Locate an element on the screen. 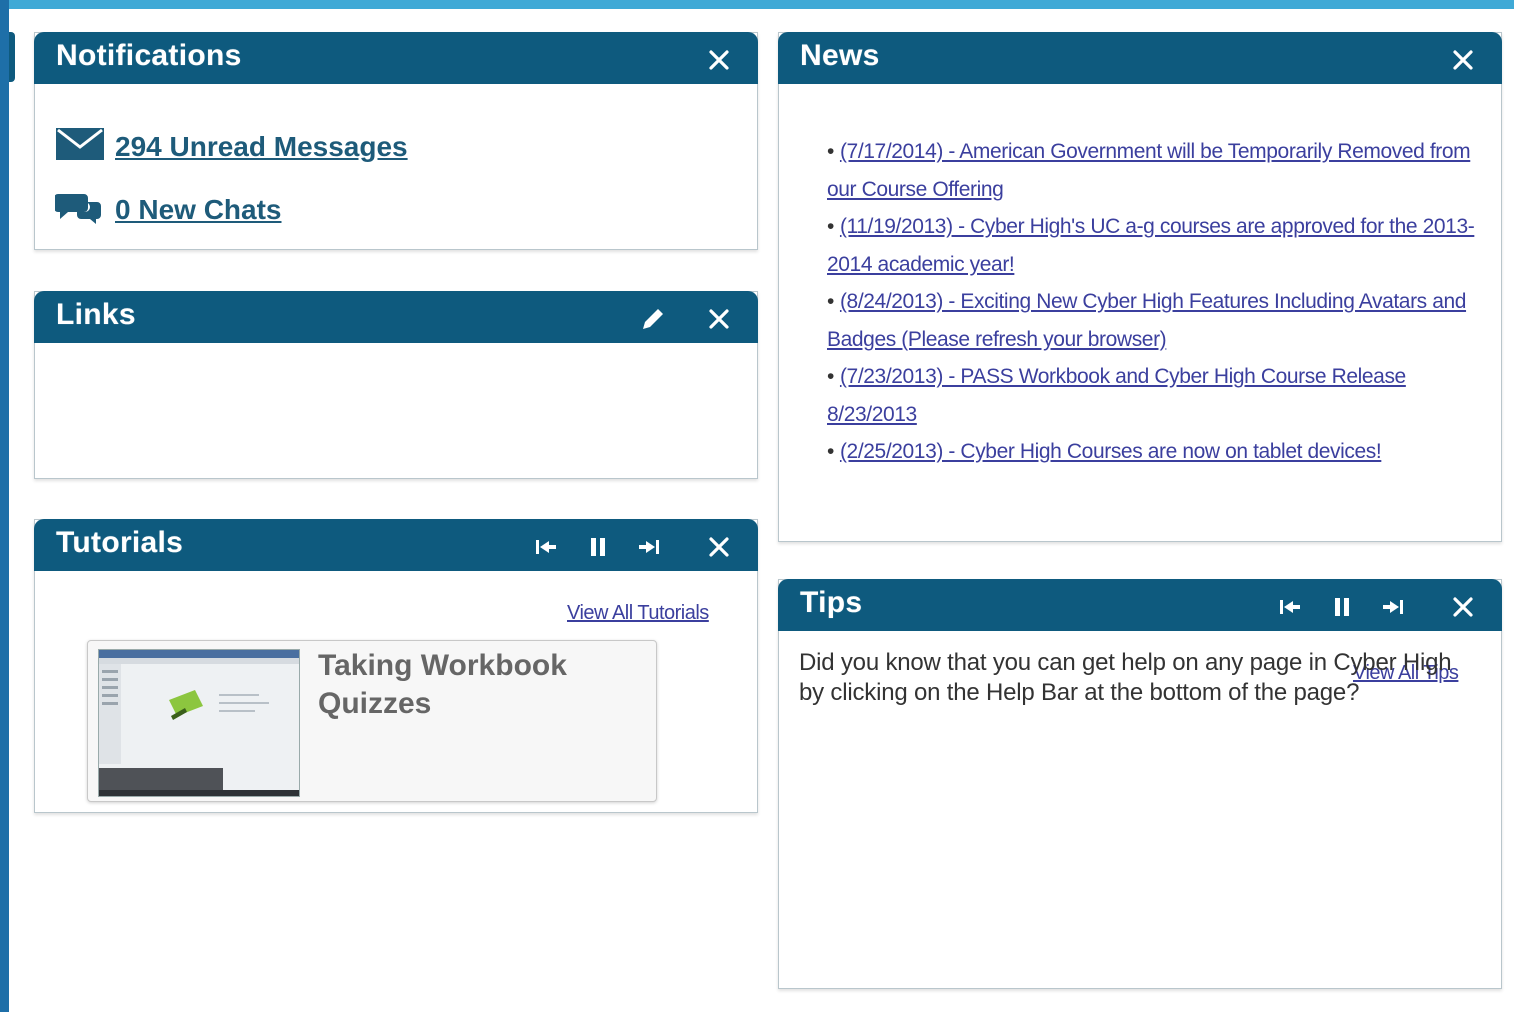 Image resolution: width=1514 pixels, height=1012 pixels. notifications-header: Notifications is located at coordinates (396, 58).